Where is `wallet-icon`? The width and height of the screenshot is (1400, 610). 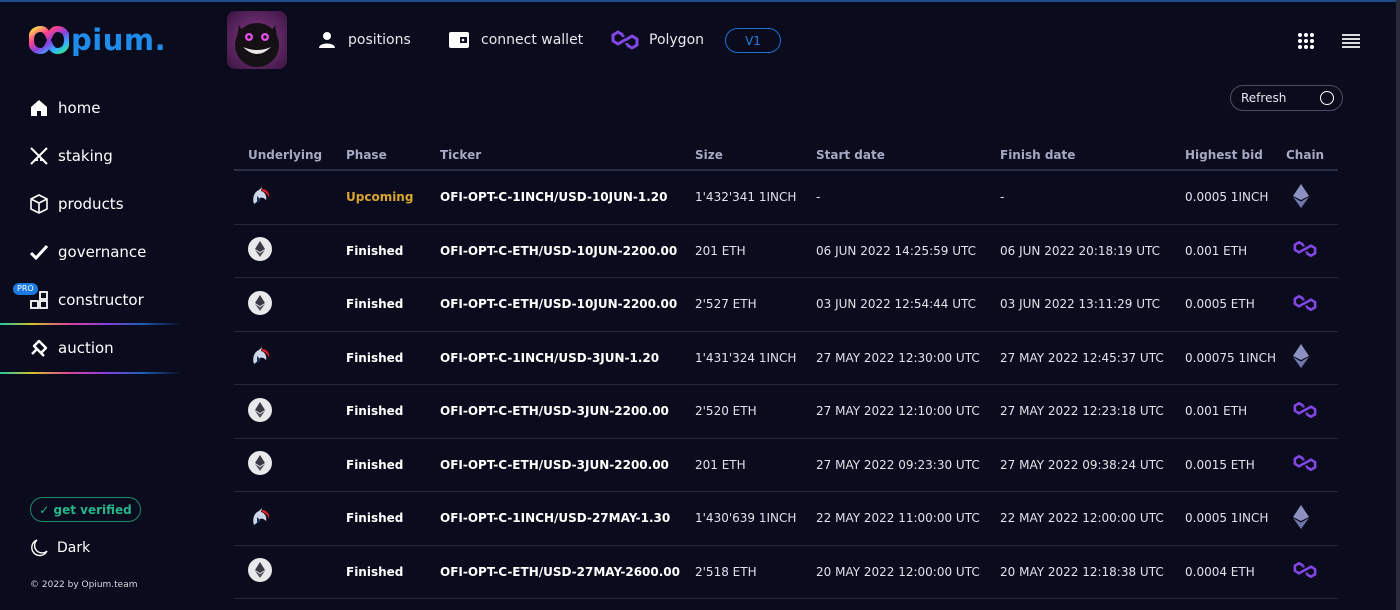
wallet-icon is located at coordinates (459, 40).